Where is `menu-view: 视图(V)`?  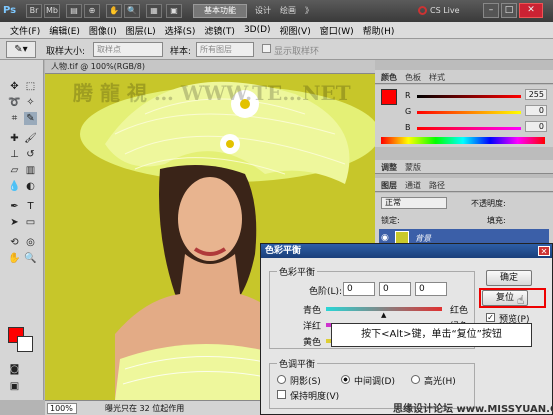 menu-view: 视图(V) is located at coordinates (295, 30).